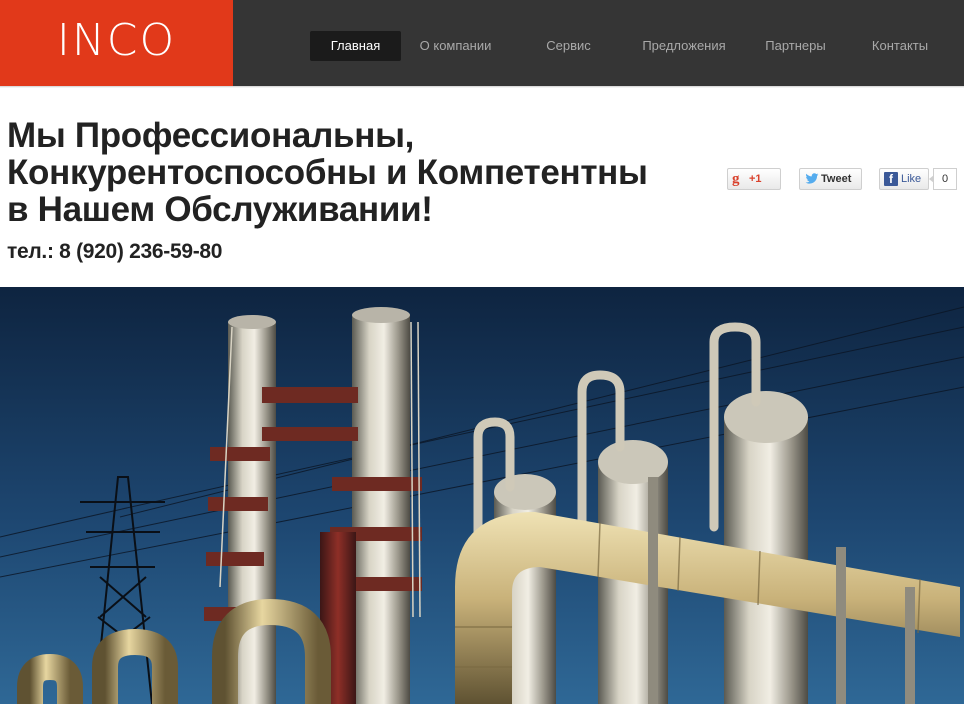 This screenshot has height=704, width=964. I want to click on gplus-label: +1, so click(755, 179).